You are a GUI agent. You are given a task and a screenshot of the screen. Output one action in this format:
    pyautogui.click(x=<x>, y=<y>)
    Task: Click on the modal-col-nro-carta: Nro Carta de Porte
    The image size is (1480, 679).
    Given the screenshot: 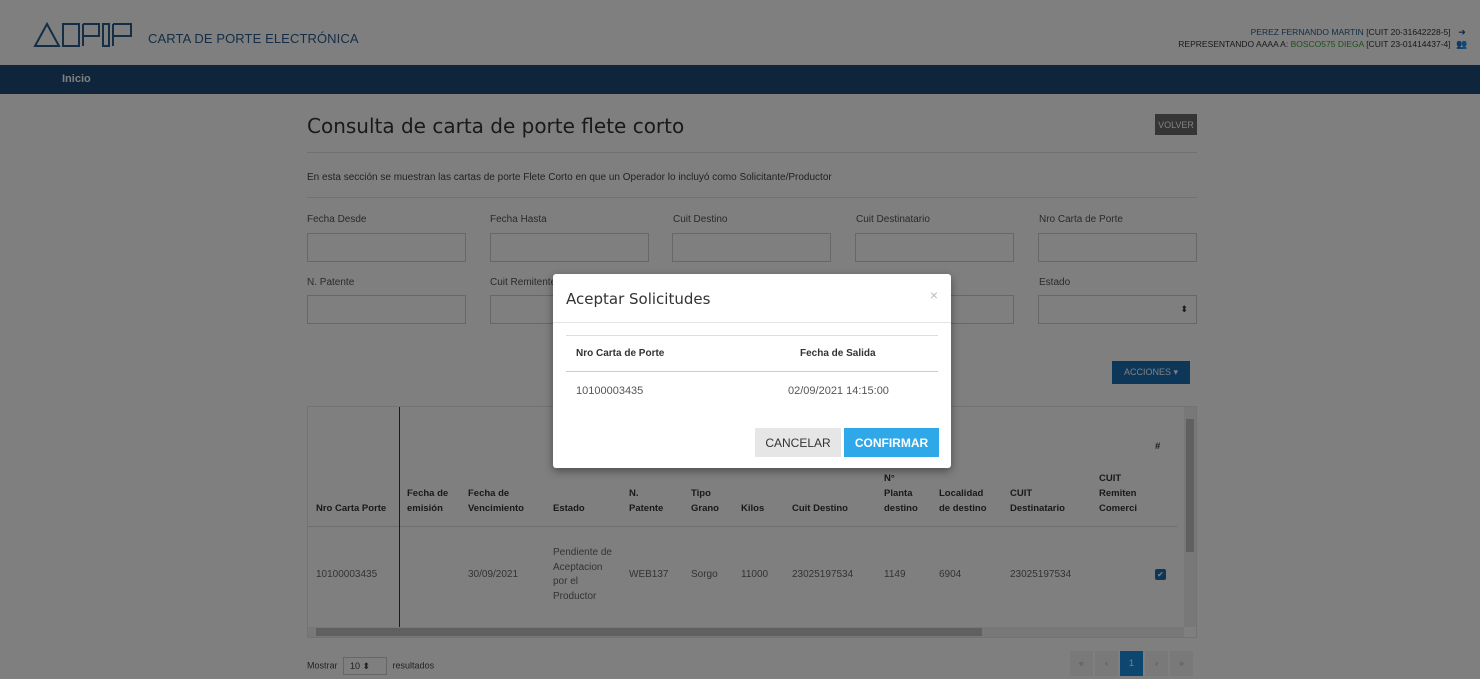 What is the action you would take?
    pyautogui.click(x=620, y=353)
    